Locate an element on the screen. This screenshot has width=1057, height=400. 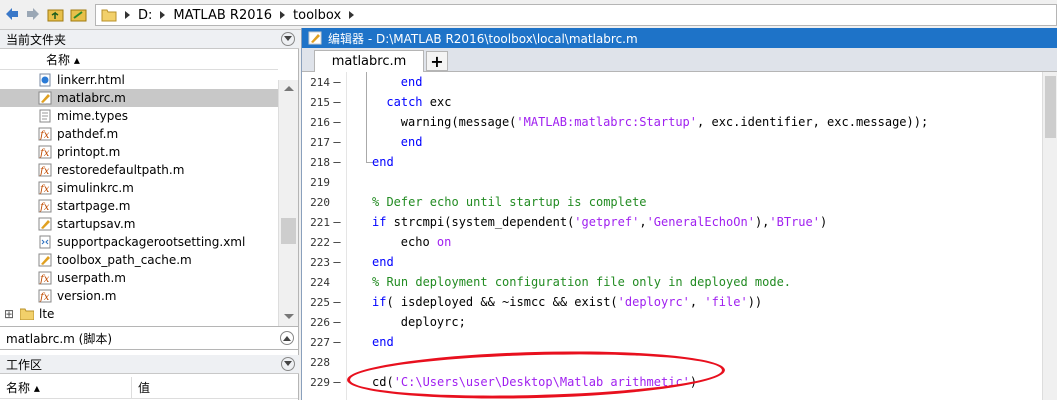
breadcrumb-toolbox: toolbox is located at coordinates (317, 15).